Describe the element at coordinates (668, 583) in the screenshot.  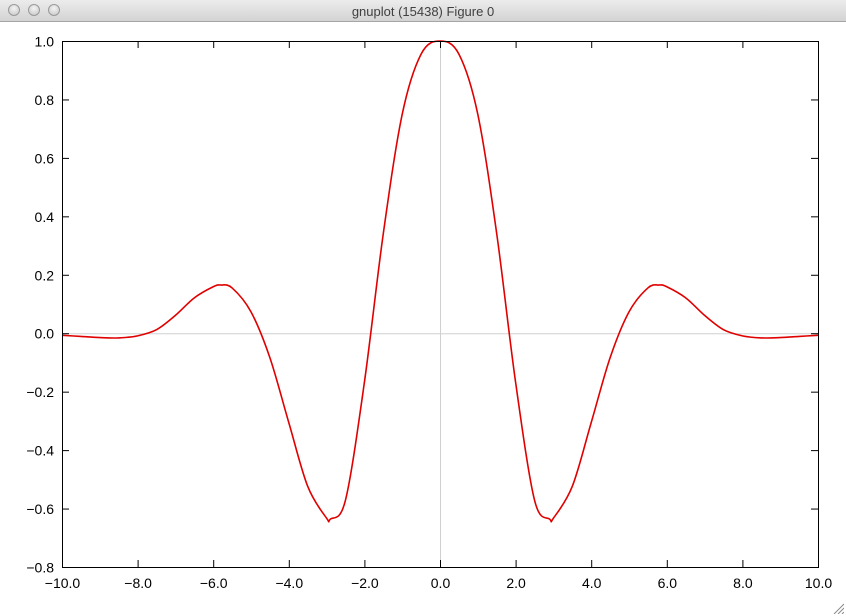
I see `x-tick-label: 6.0` at that location.